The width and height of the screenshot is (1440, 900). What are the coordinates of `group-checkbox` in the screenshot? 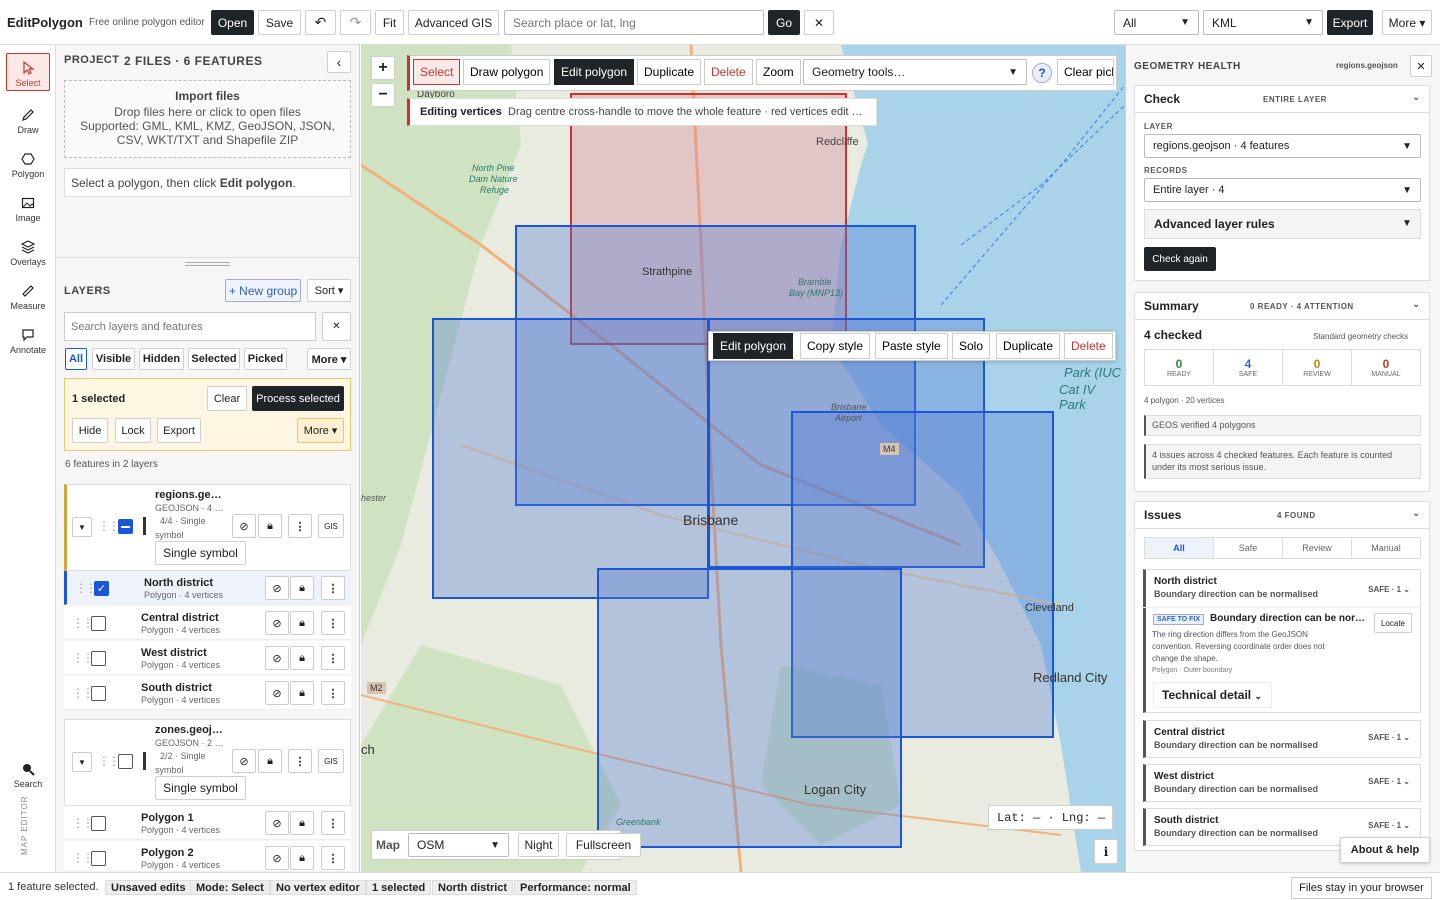 It's located at (125, 761).